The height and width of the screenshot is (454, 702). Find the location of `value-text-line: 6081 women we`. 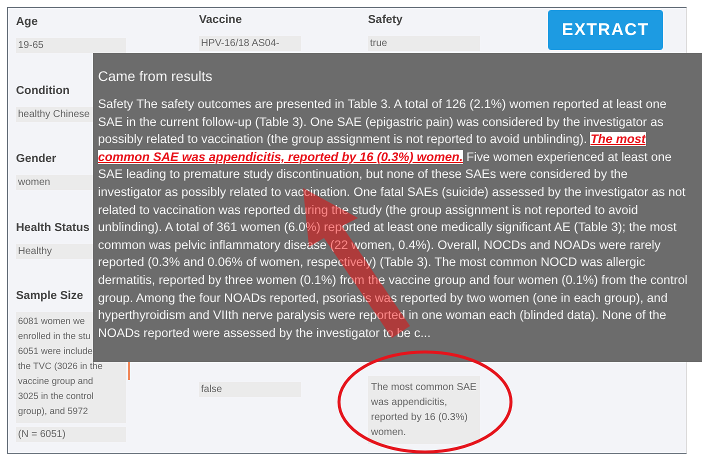

value-text-line: 6081 women we is located at coordinates (51, 321).